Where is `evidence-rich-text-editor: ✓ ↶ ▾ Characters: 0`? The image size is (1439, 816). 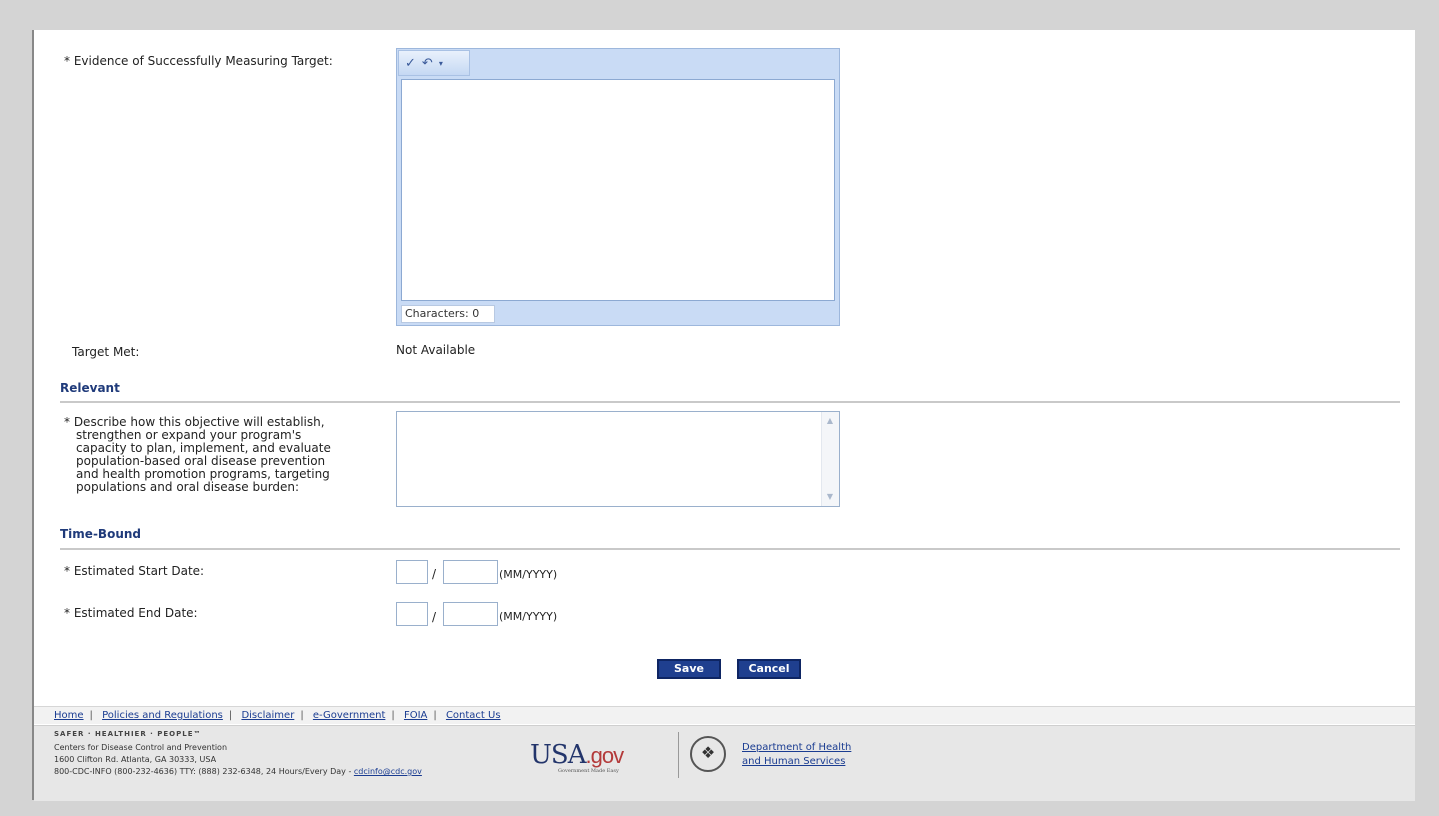
evidence-rich-text-editor: ✓ ↶ ▾ Characters: 0 is located at coordinates (618, 187).